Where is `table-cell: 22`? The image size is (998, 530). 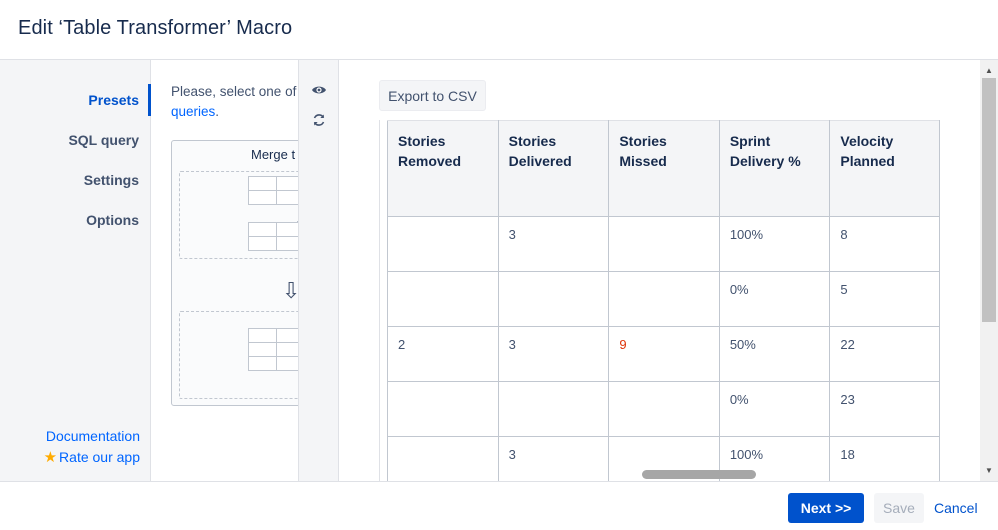
table-cell: 22 is located at coordinates (884, 354).